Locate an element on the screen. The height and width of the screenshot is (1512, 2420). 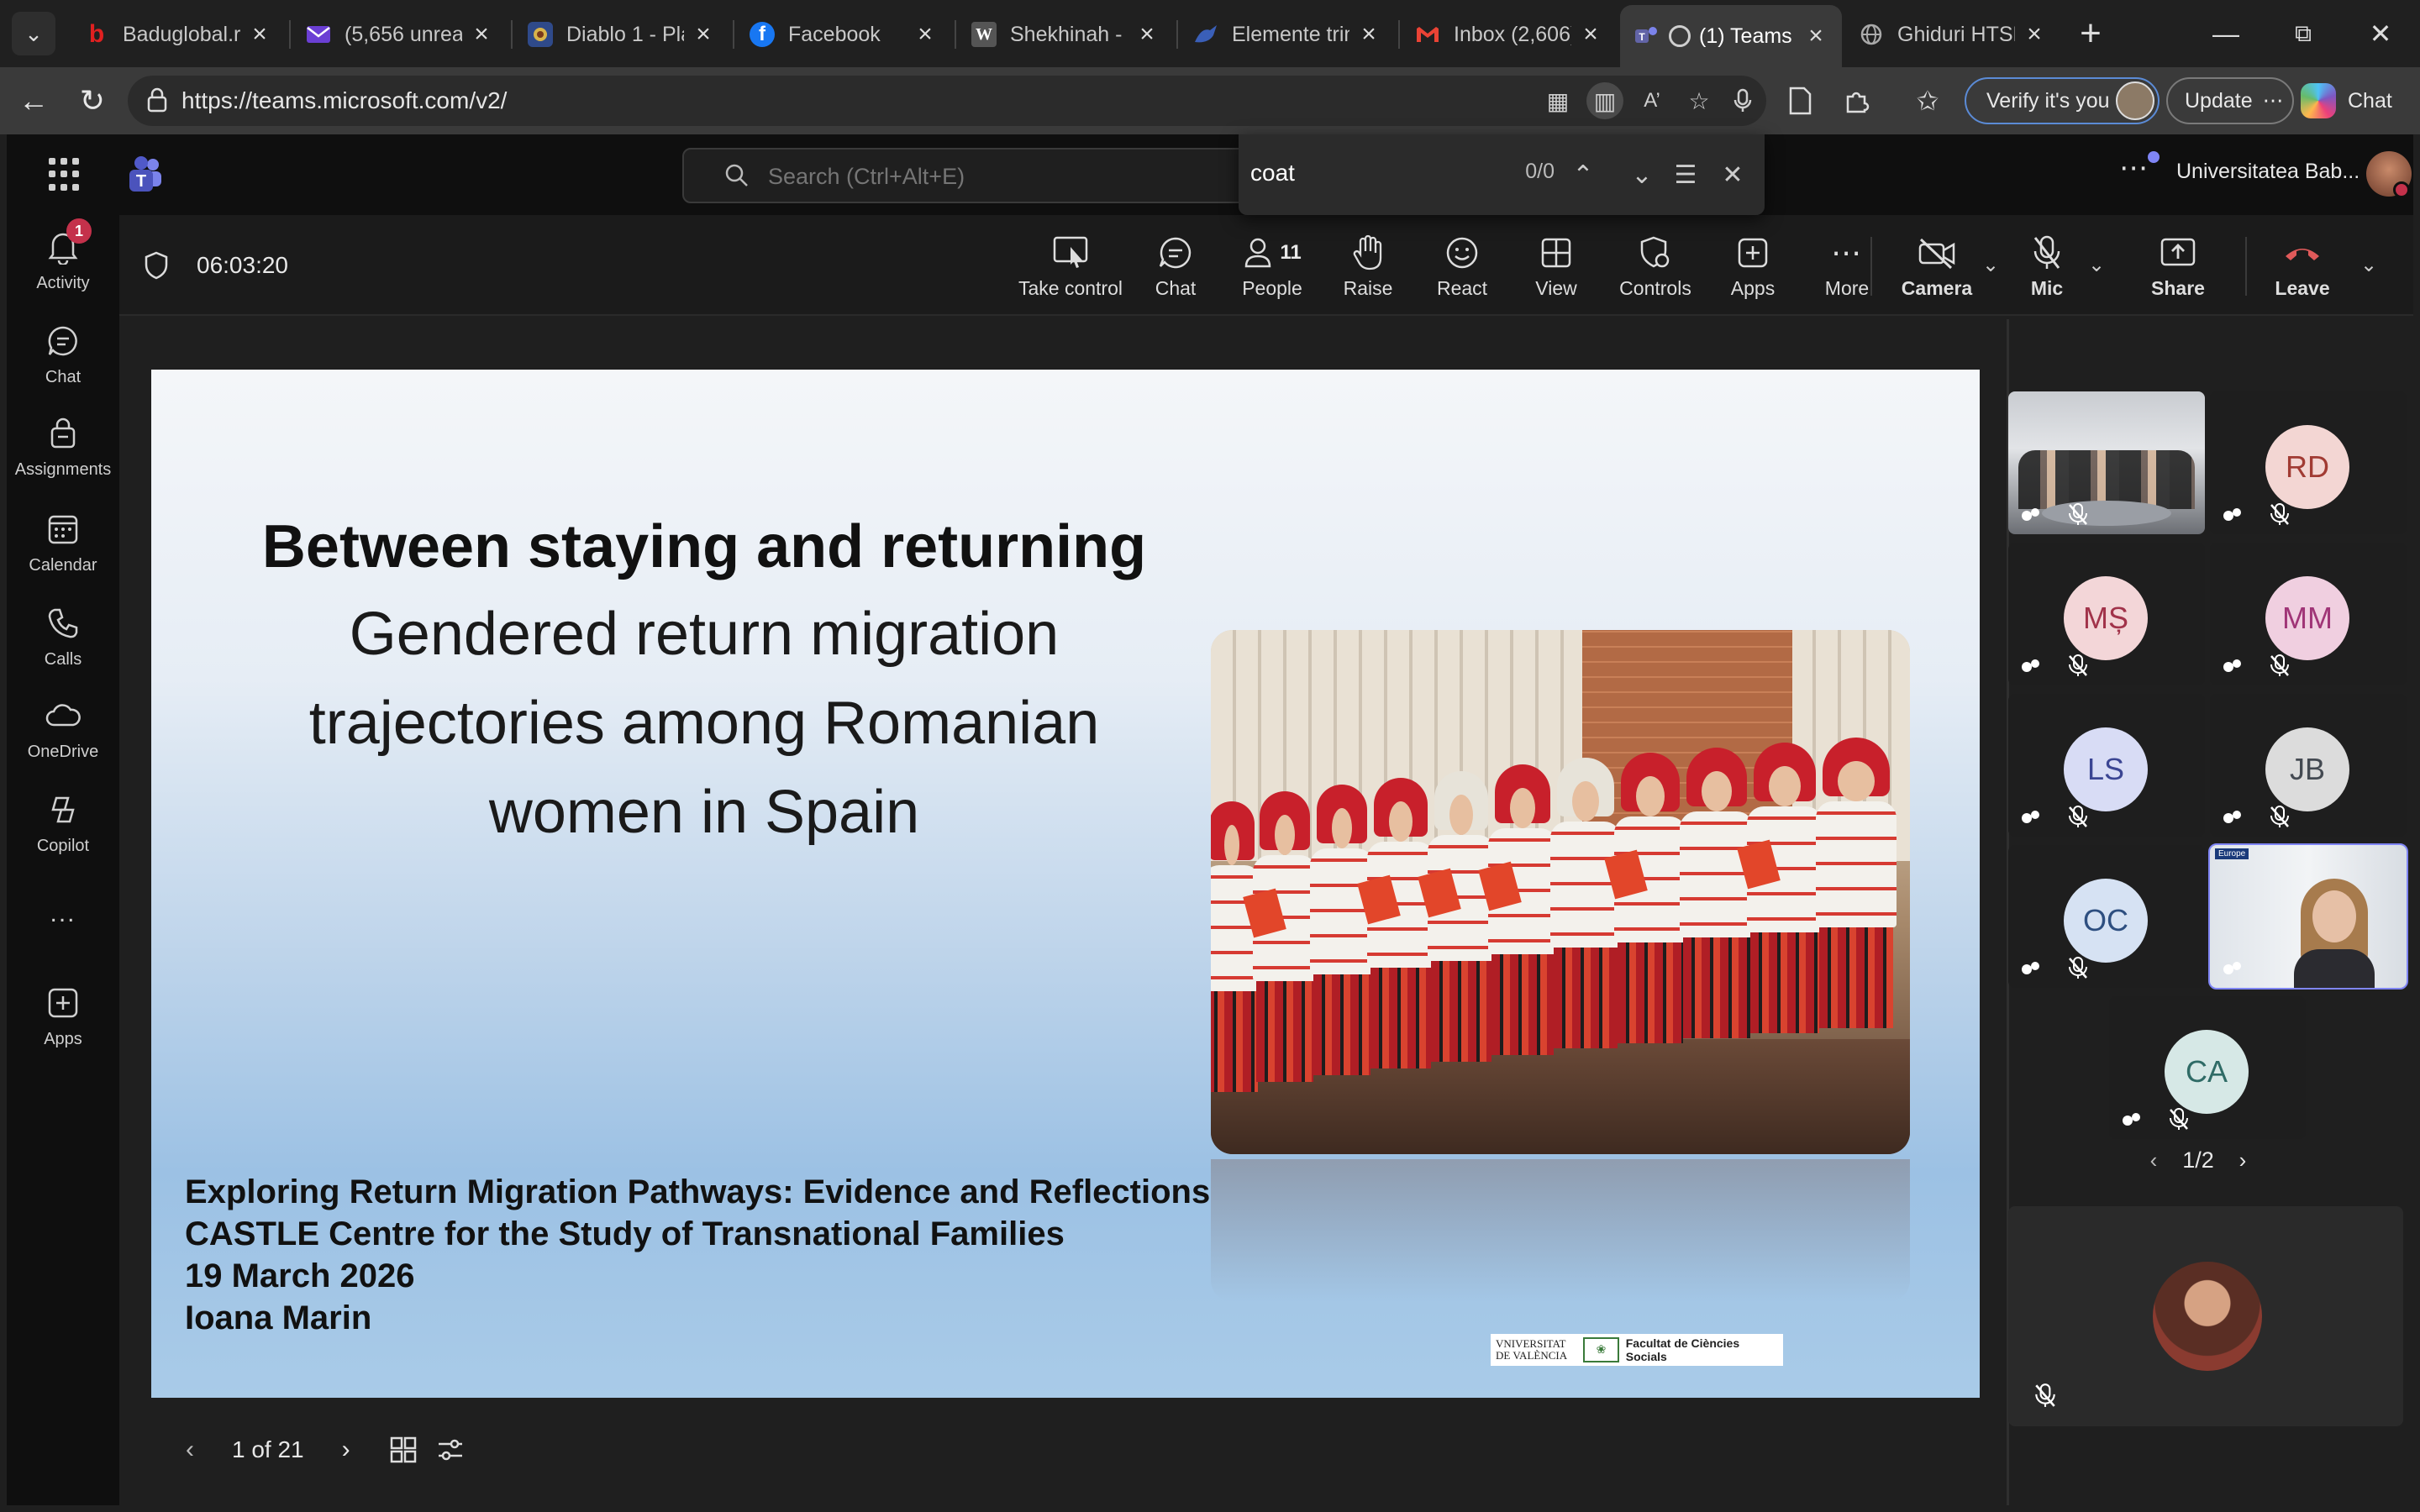
participant-tile-room-video is located at coordinates (2106, 462).